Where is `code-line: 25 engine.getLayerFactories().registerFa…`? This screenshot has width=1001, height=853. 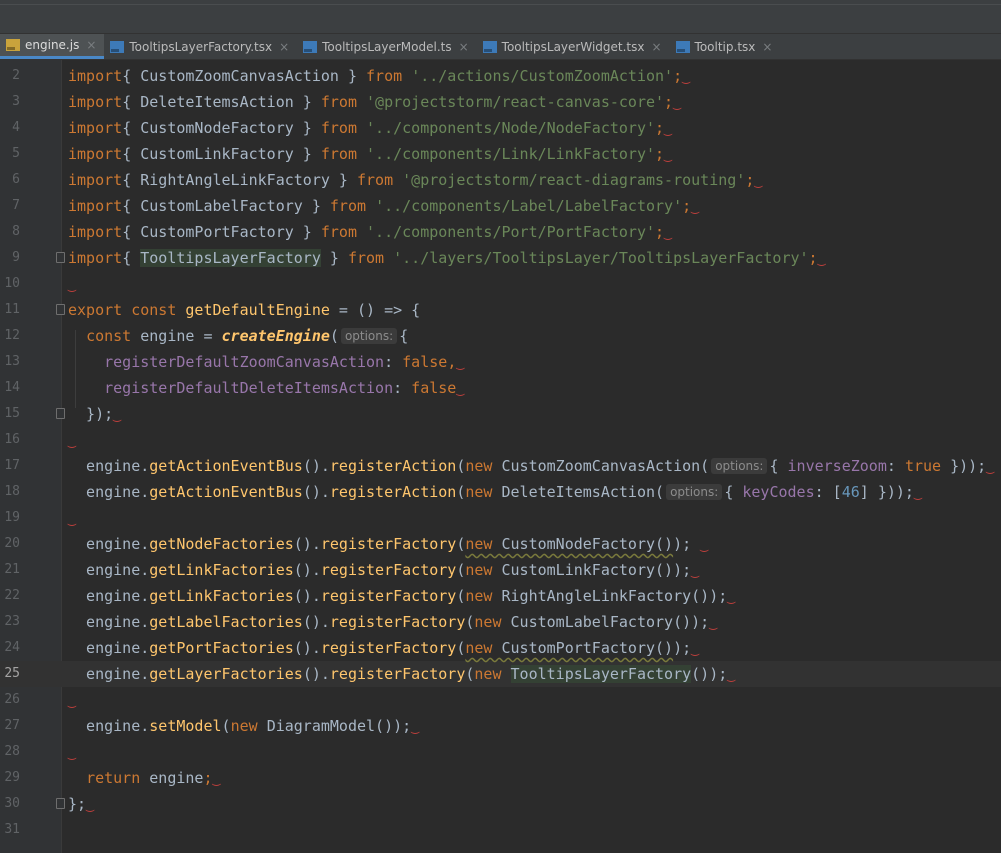
code-line: 25 engine.getLayerFactories().registerFa… is located at coordinates (500, 674).